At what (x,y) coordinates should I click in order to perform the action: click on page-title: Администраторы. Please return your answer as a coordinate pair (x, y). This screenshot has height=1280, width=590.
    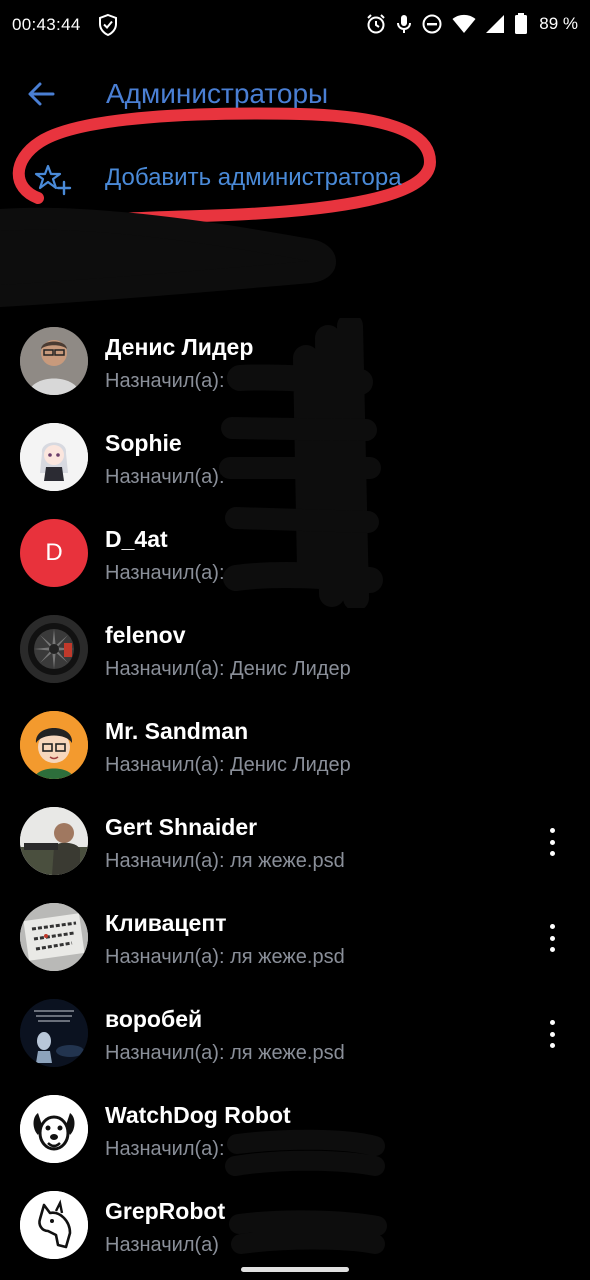
    Looking at the image, I should click on (217, 93).